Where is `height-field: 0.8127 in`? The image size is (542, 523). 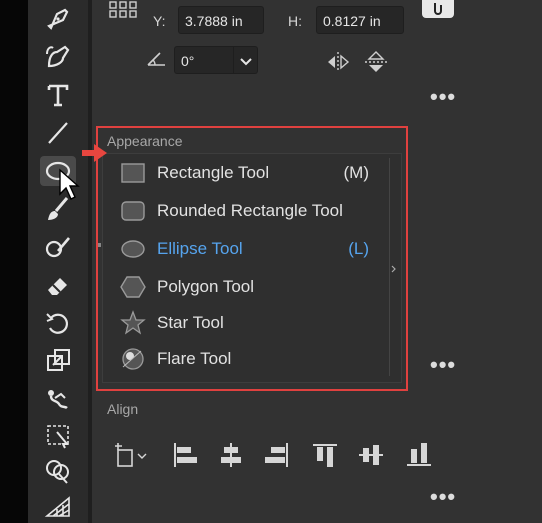
height-field: 0.8127 in is located at coordinates (360, 20).